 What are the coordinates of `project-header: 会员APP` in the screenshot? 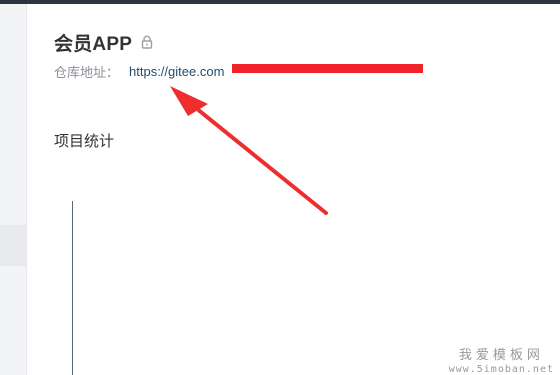 It's located at (104, 42).